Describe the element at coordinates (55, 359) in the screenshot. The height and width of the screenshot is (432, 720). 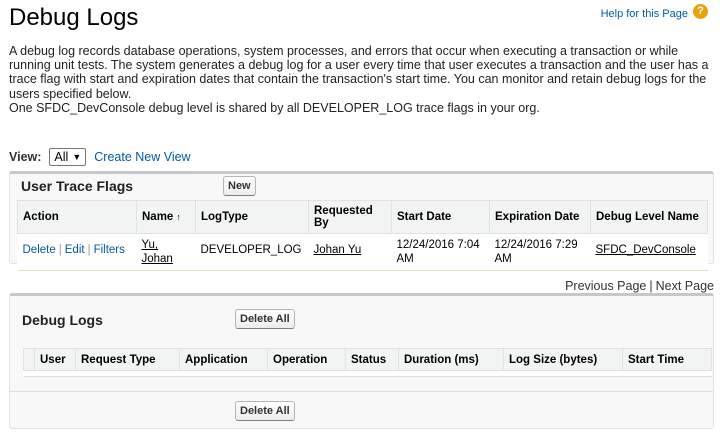
I see `column-header-user: User` at that location.